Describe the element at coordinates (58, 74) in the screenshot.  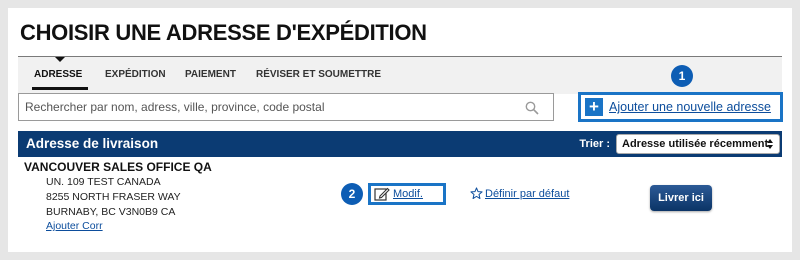
I see `step-address: ADRESSE` at that location.